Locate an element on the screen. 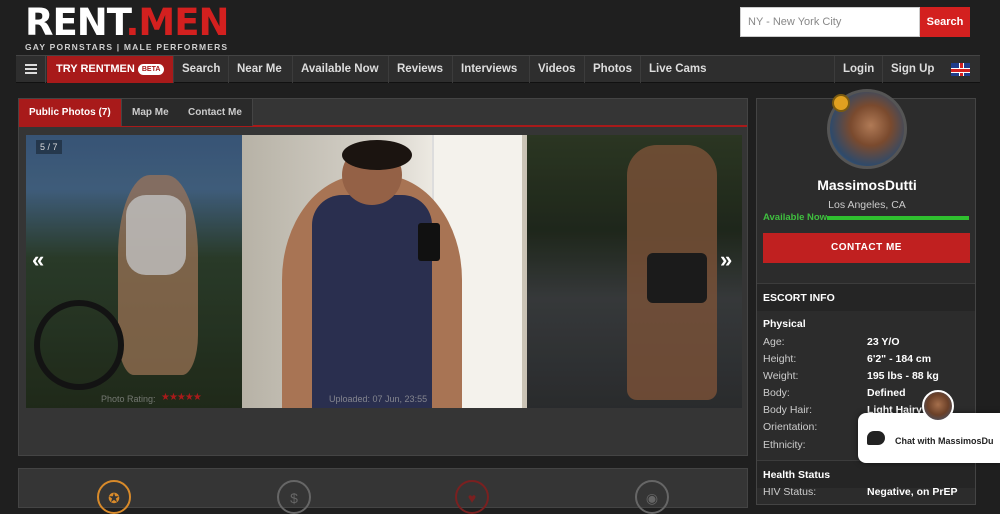 The image size is (1000, 514). signup-link: Sign Up is located at coordinates (912, 69).